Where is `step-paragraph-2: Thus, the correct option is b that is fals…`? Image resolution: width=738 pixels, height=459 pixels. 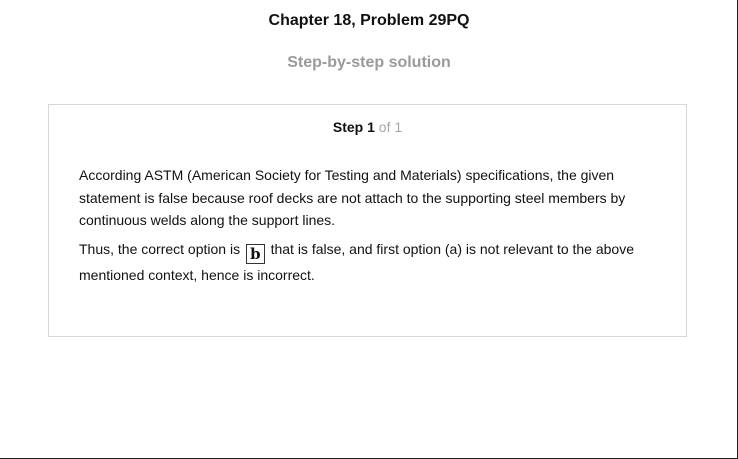
step-paragraph-2: Thus, the correct option is b that is fals… is located at coordinates (372, 262).